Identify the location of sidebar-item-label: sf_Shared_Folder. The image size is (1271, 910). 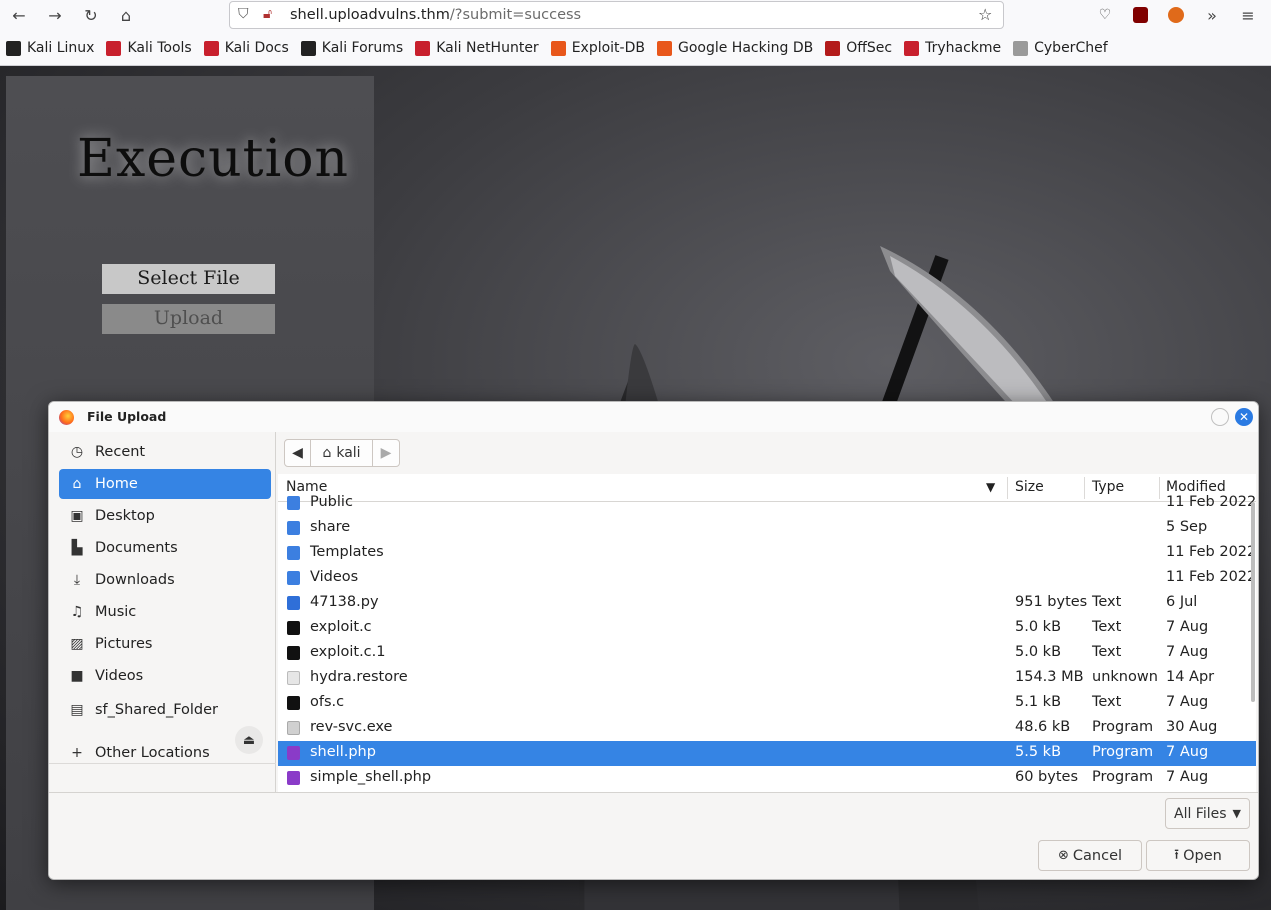
(157, 710).